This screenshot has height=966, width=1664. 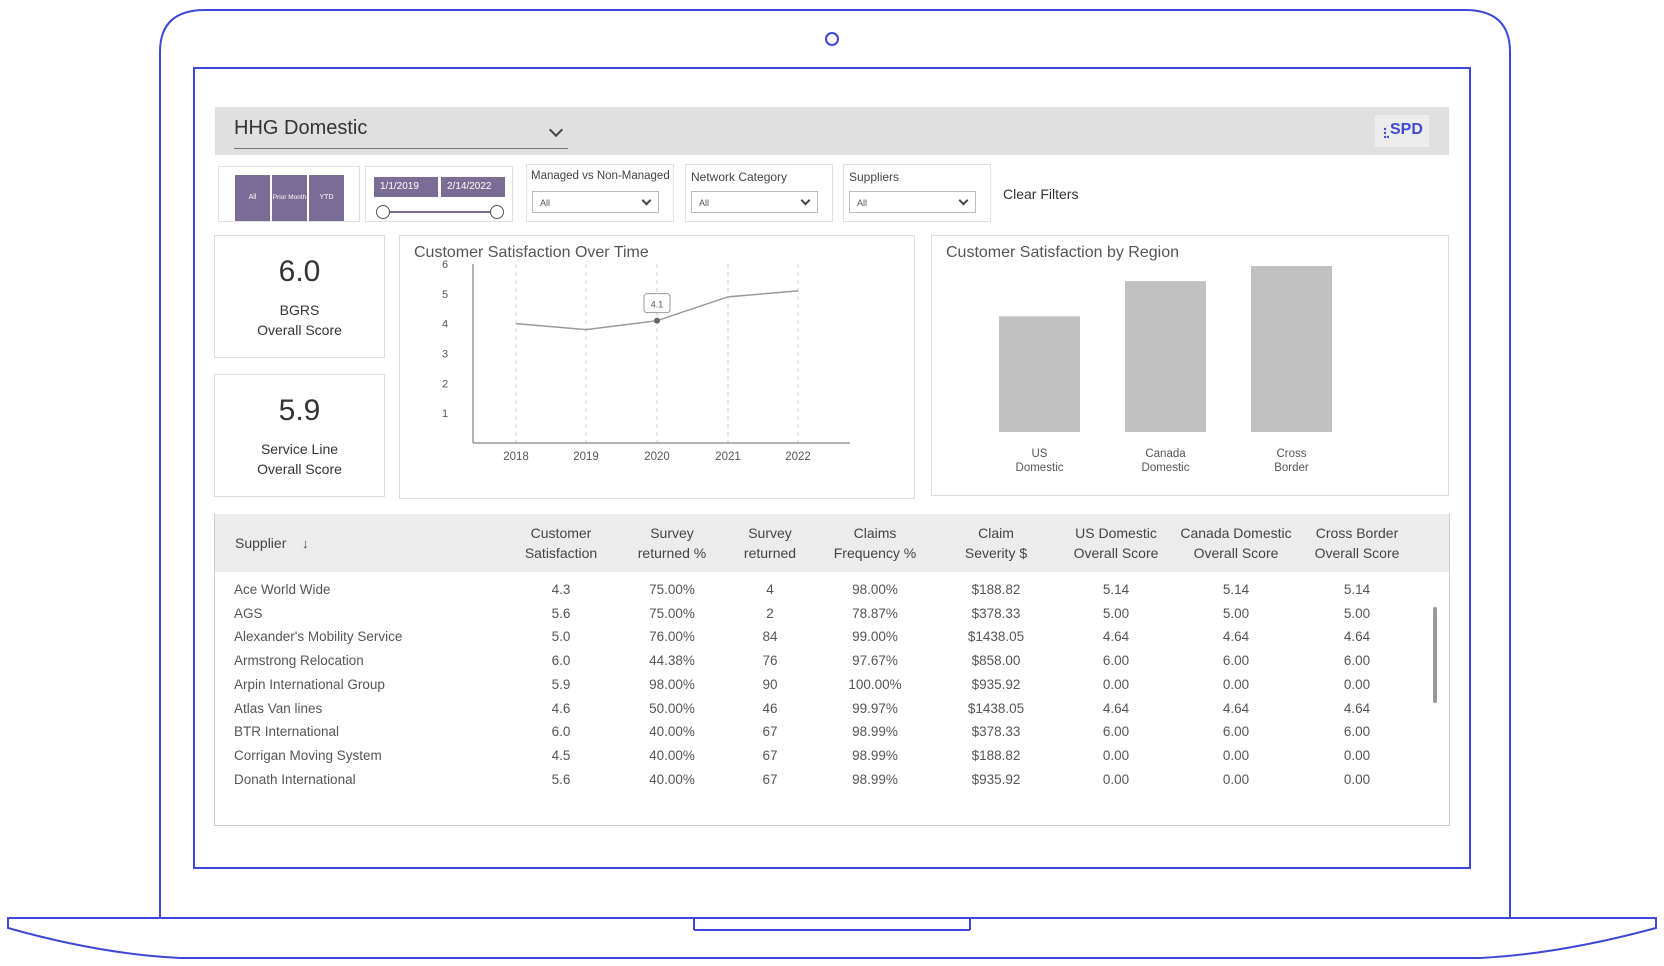 I want to click on supplier-name-cell: Alexander's Mobility Service, so click(x=318, y=636).